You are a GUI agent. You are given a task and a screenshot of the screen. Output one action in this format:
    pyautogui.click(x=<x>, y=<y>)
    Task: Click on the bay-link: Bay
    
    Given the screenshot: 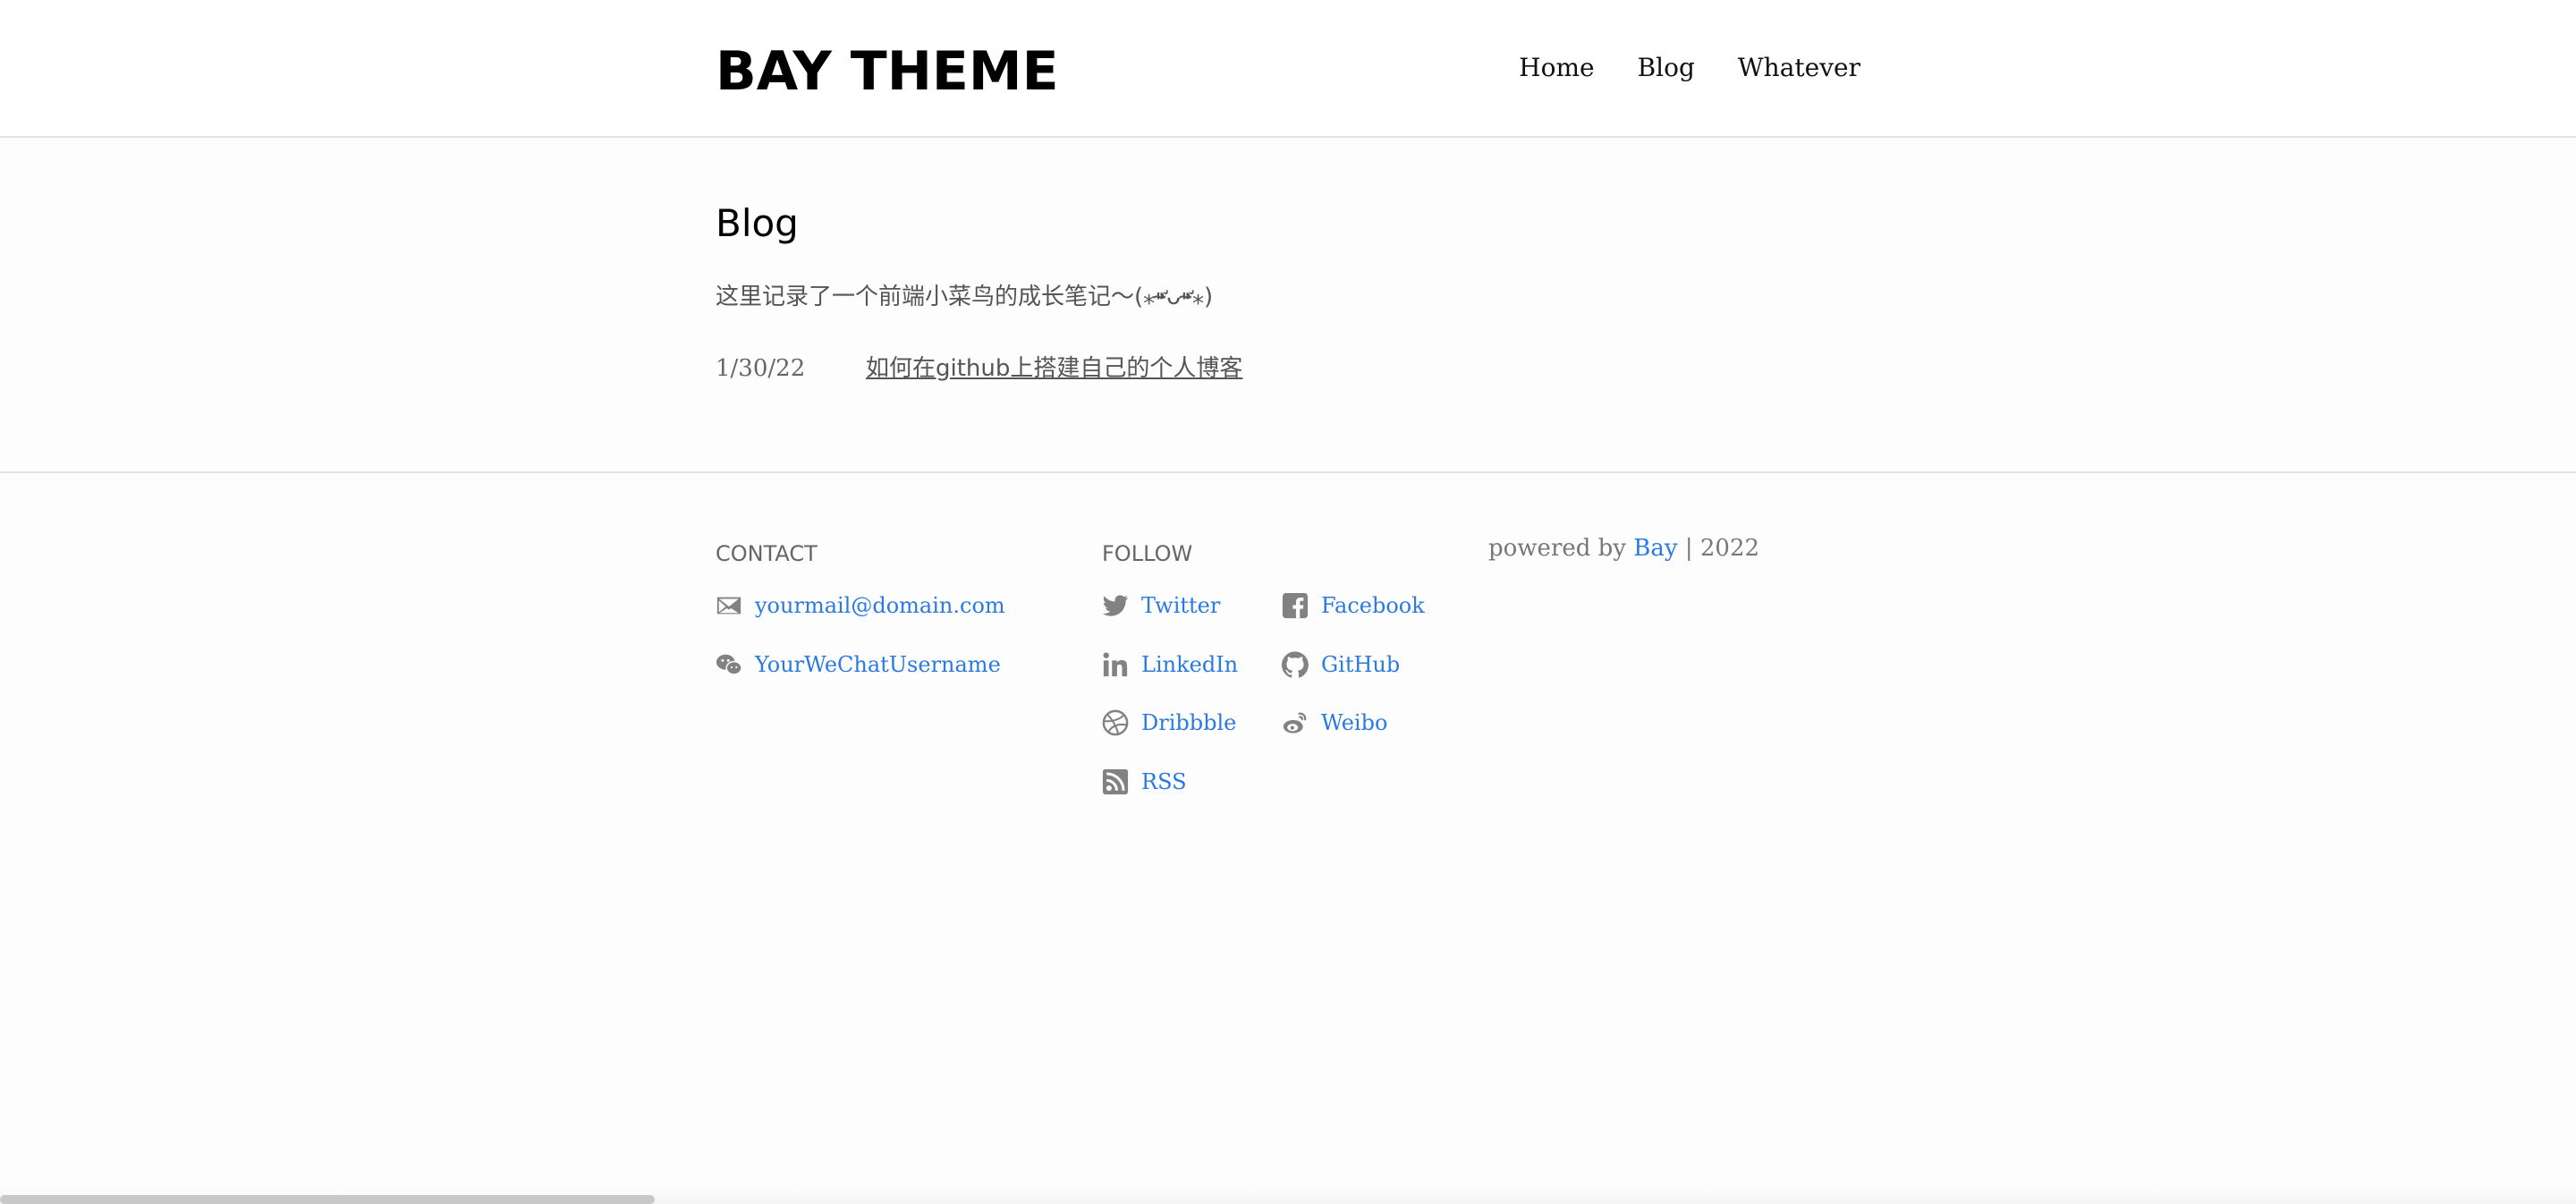 What is the action you would take?
    pyautogui.click(x=1655, y=548)
    